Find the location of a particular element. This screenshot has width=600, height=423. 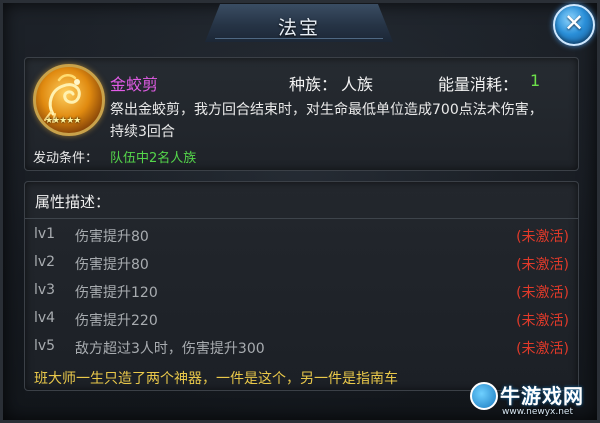

level-label: lv5 is located at coordinates (45, 346).